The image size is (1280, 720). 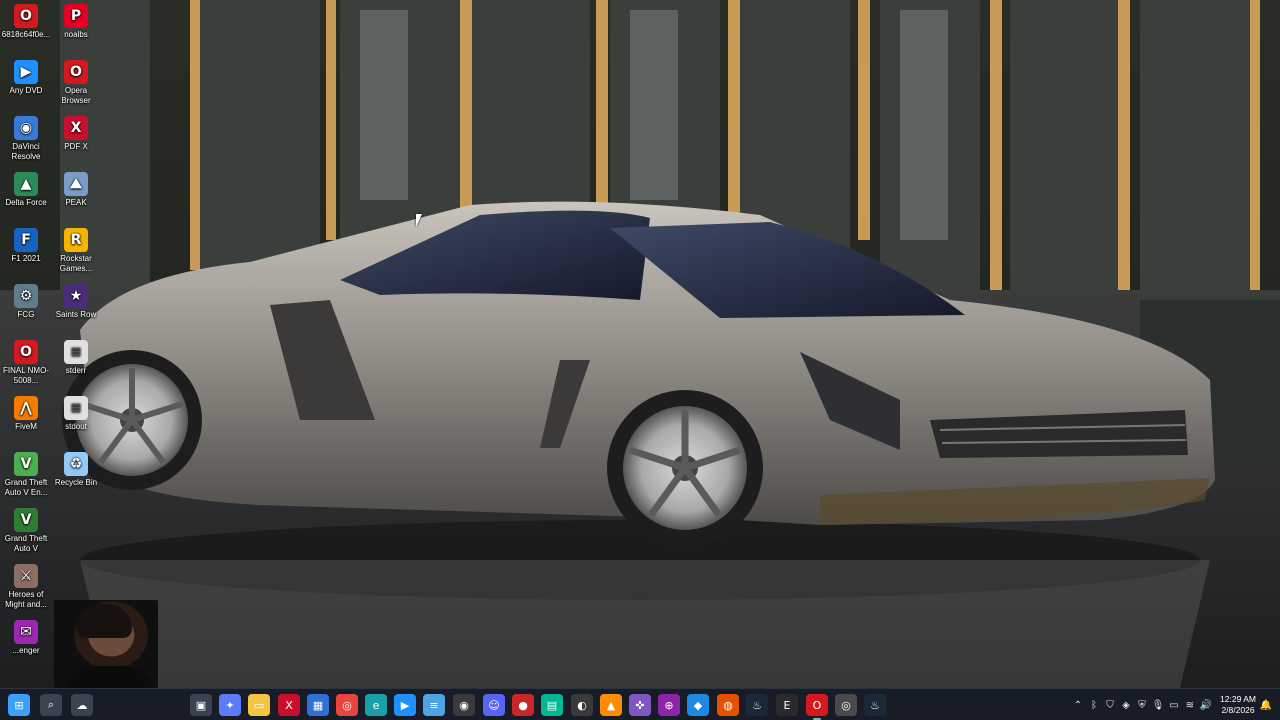 What do you see at coordinates (1078, 705) in the screenshot?
I see `chevron-up-icon: ⌃` at bounding box center [1078, 705].